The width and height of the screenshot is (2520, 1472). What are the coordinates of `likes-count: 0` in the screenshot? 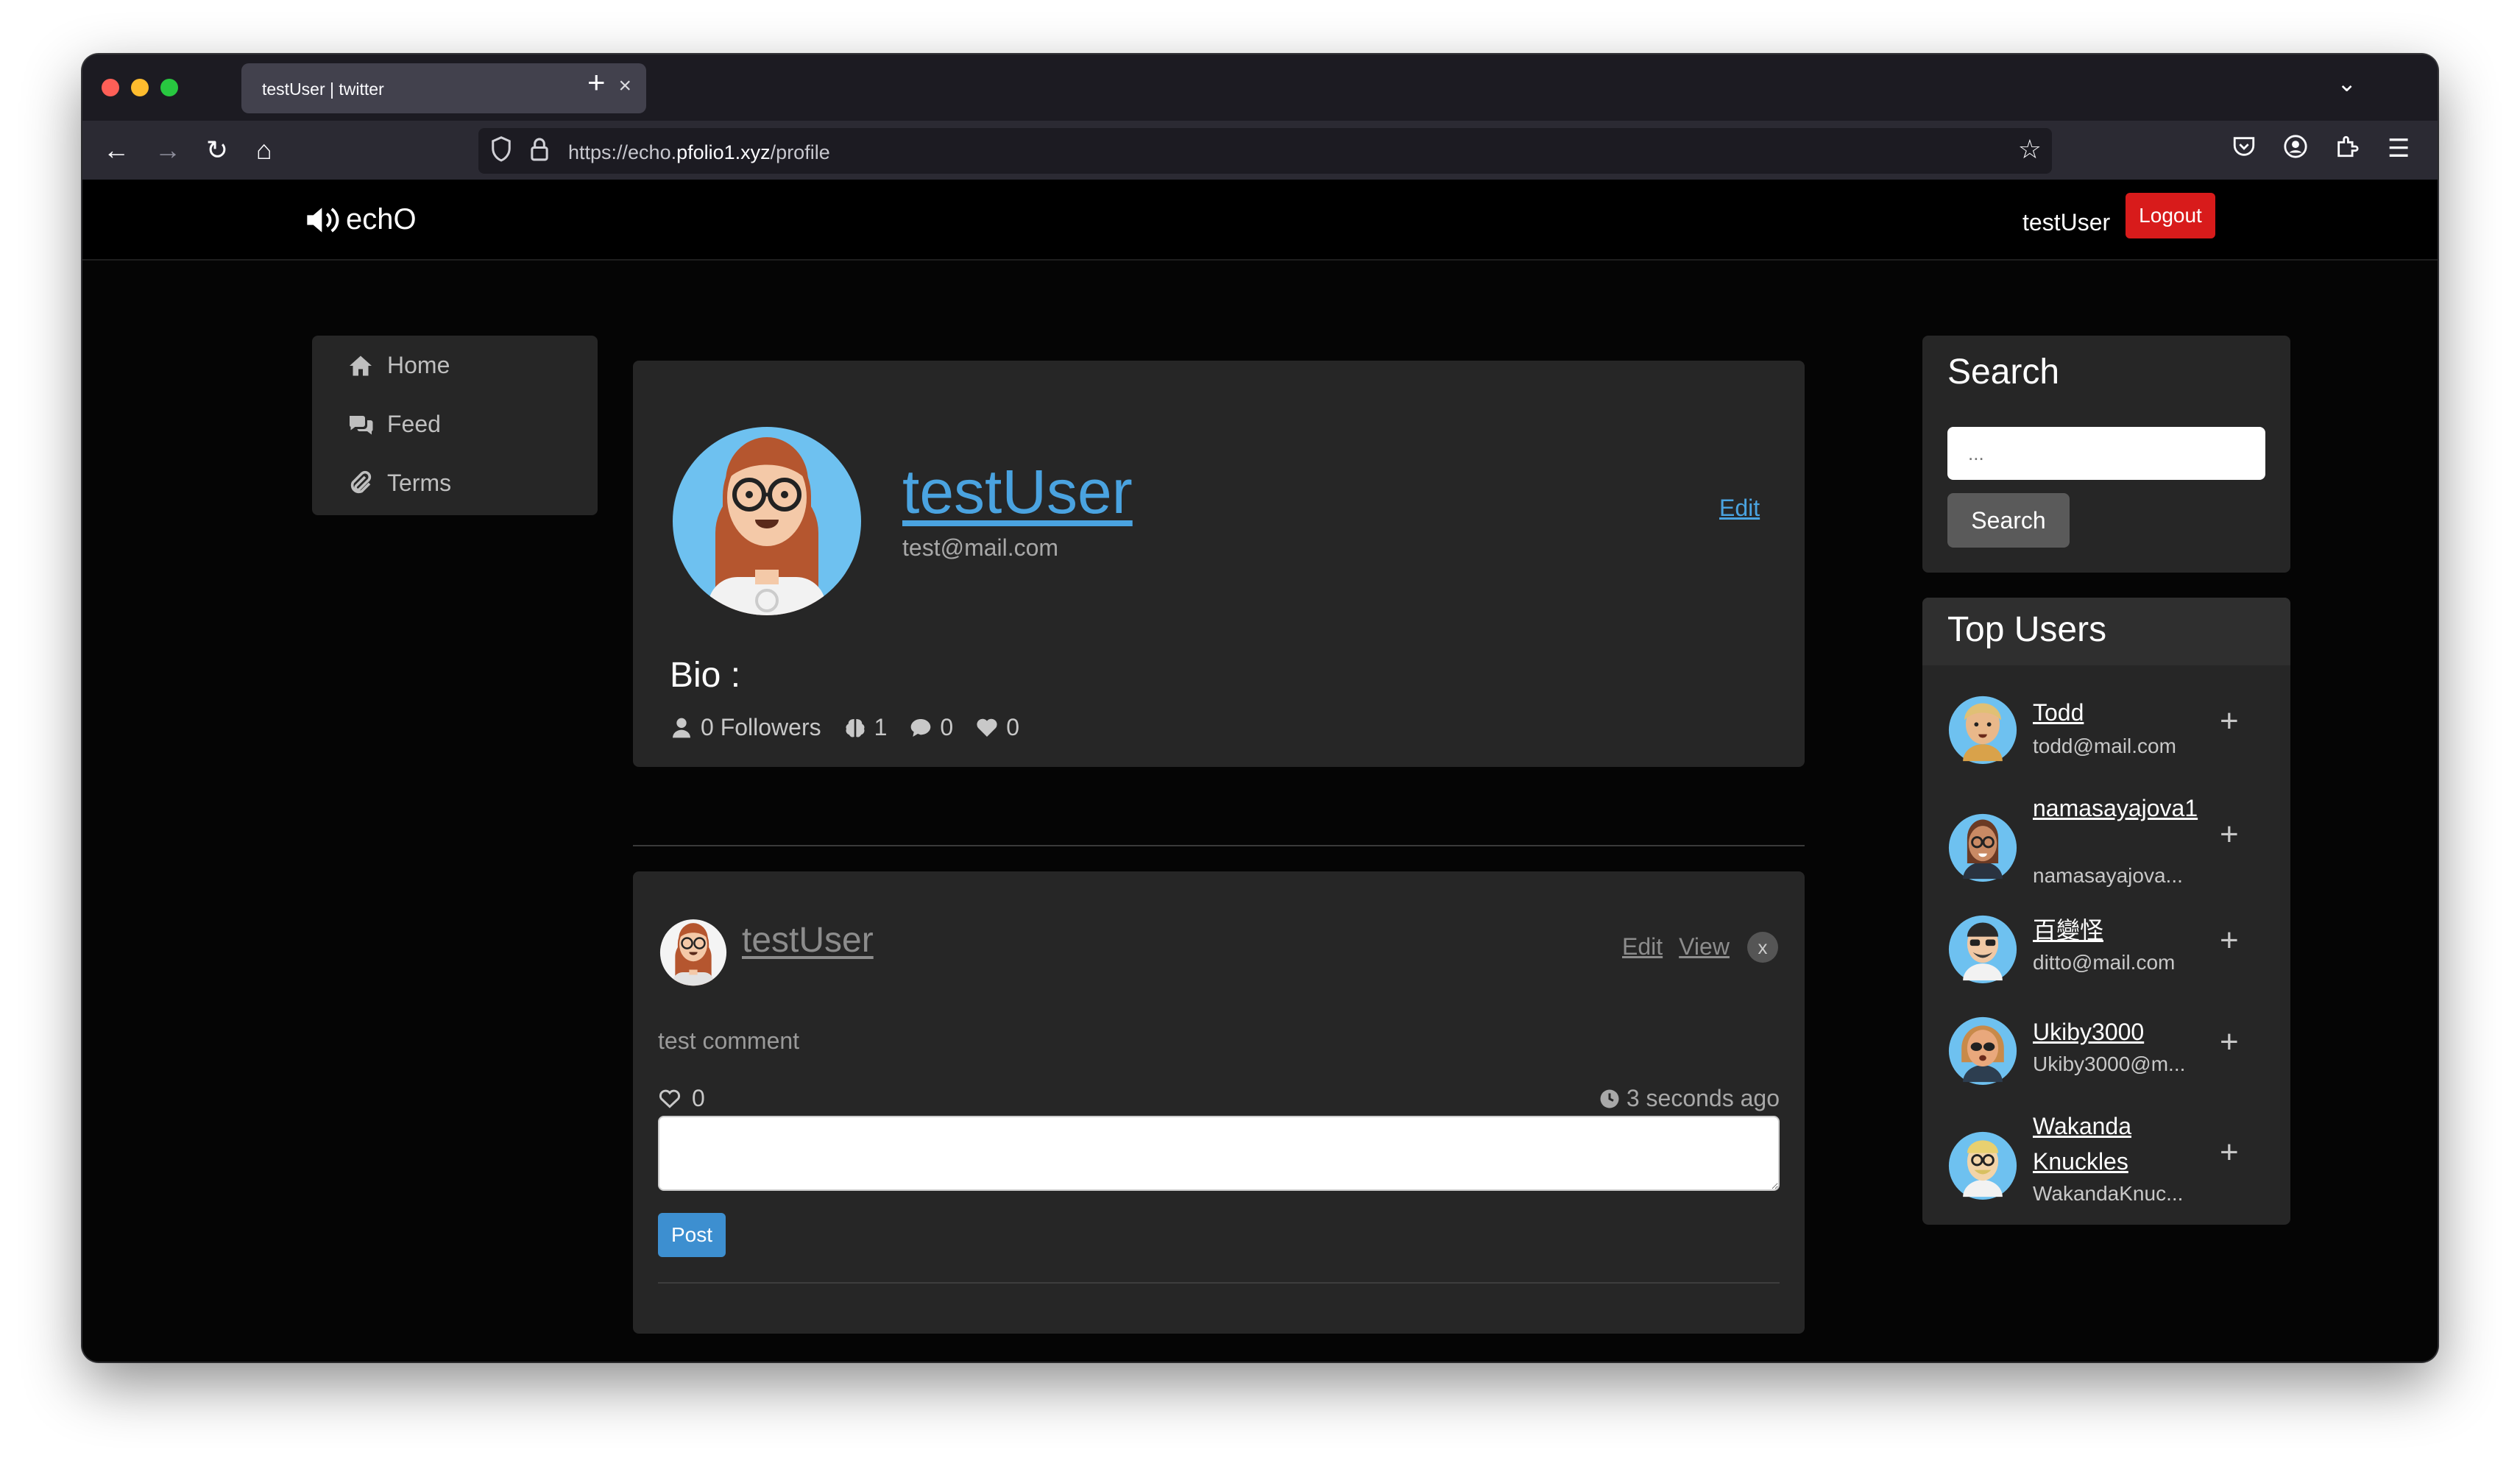 It's located at (1013, 727).